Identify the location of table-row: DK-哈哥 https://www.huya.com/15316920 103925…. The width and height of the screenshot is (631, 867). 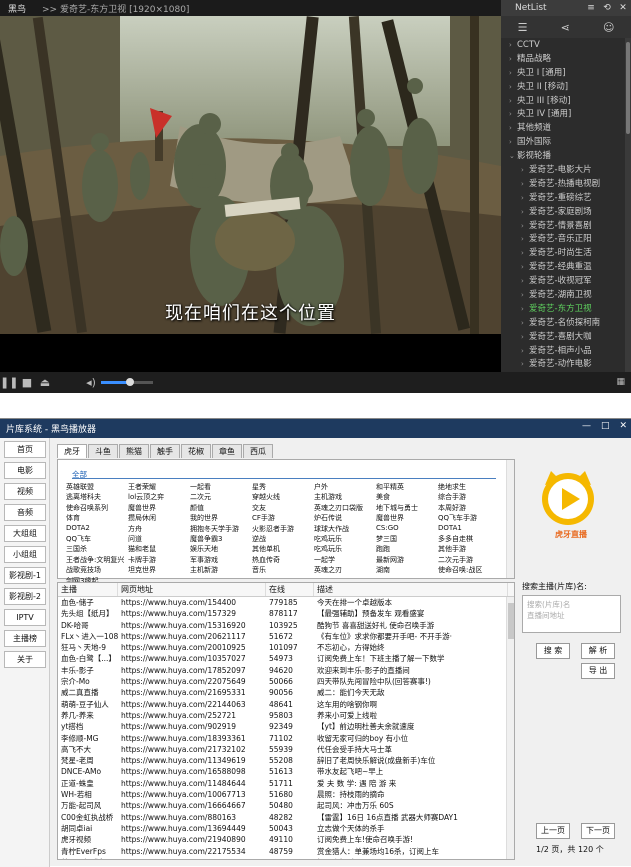
(286, 625).